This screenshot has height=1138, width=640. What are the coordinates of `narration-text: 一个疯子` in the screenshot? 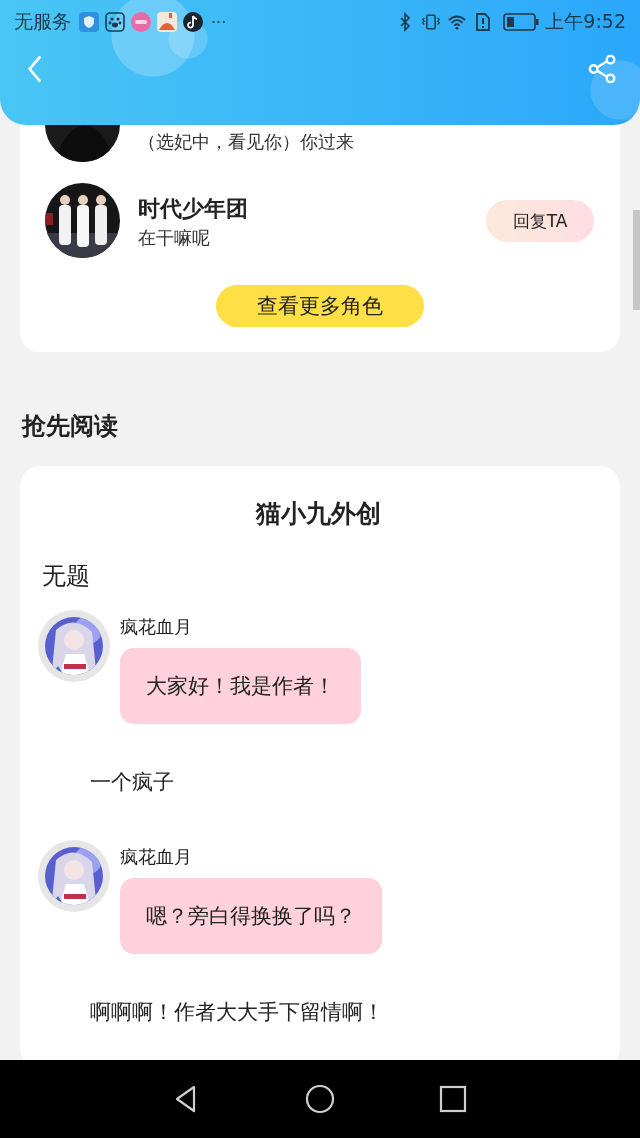 It's located at (132, 782).